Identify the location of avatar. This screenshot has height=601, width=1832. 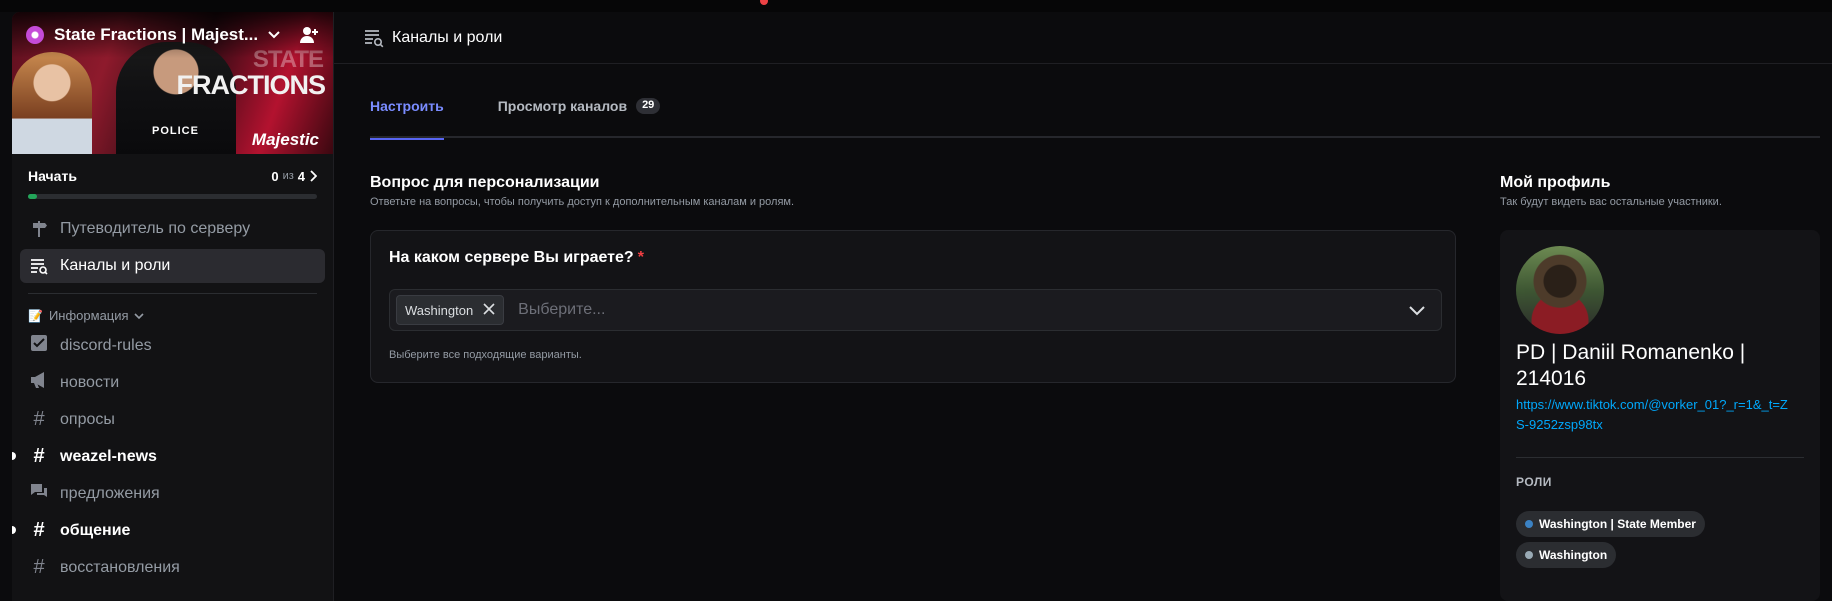
(1560, 290).